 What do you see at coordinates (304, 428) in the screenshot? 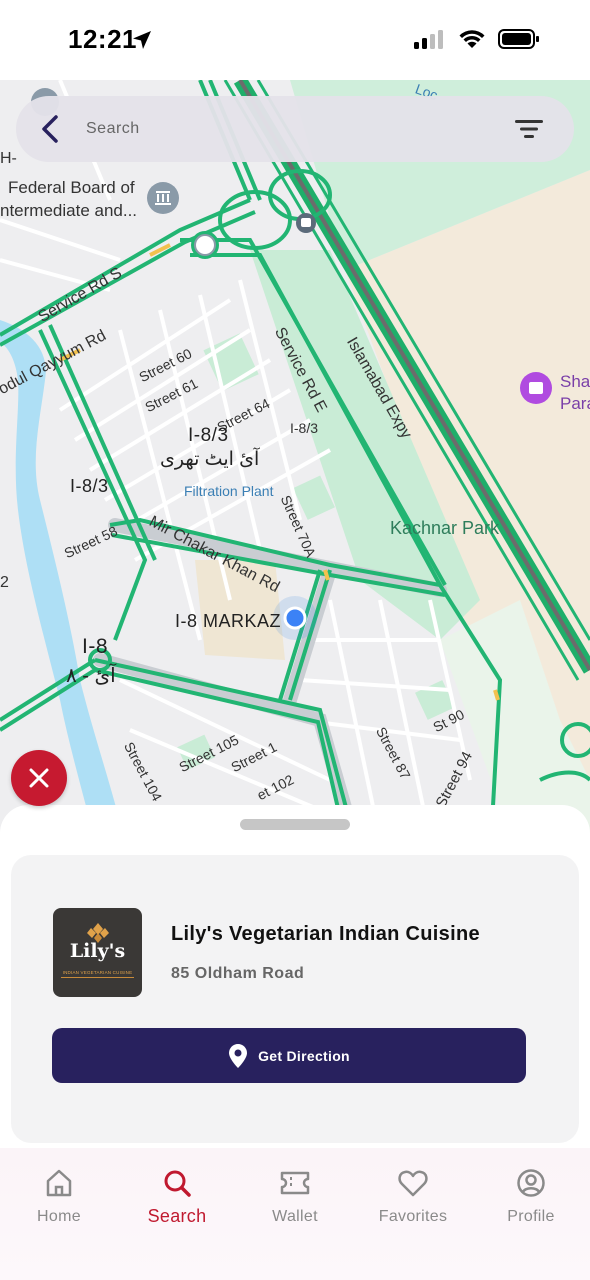
I see `map-label-i83-small: I-8/3` at bounding box center [304, 428].